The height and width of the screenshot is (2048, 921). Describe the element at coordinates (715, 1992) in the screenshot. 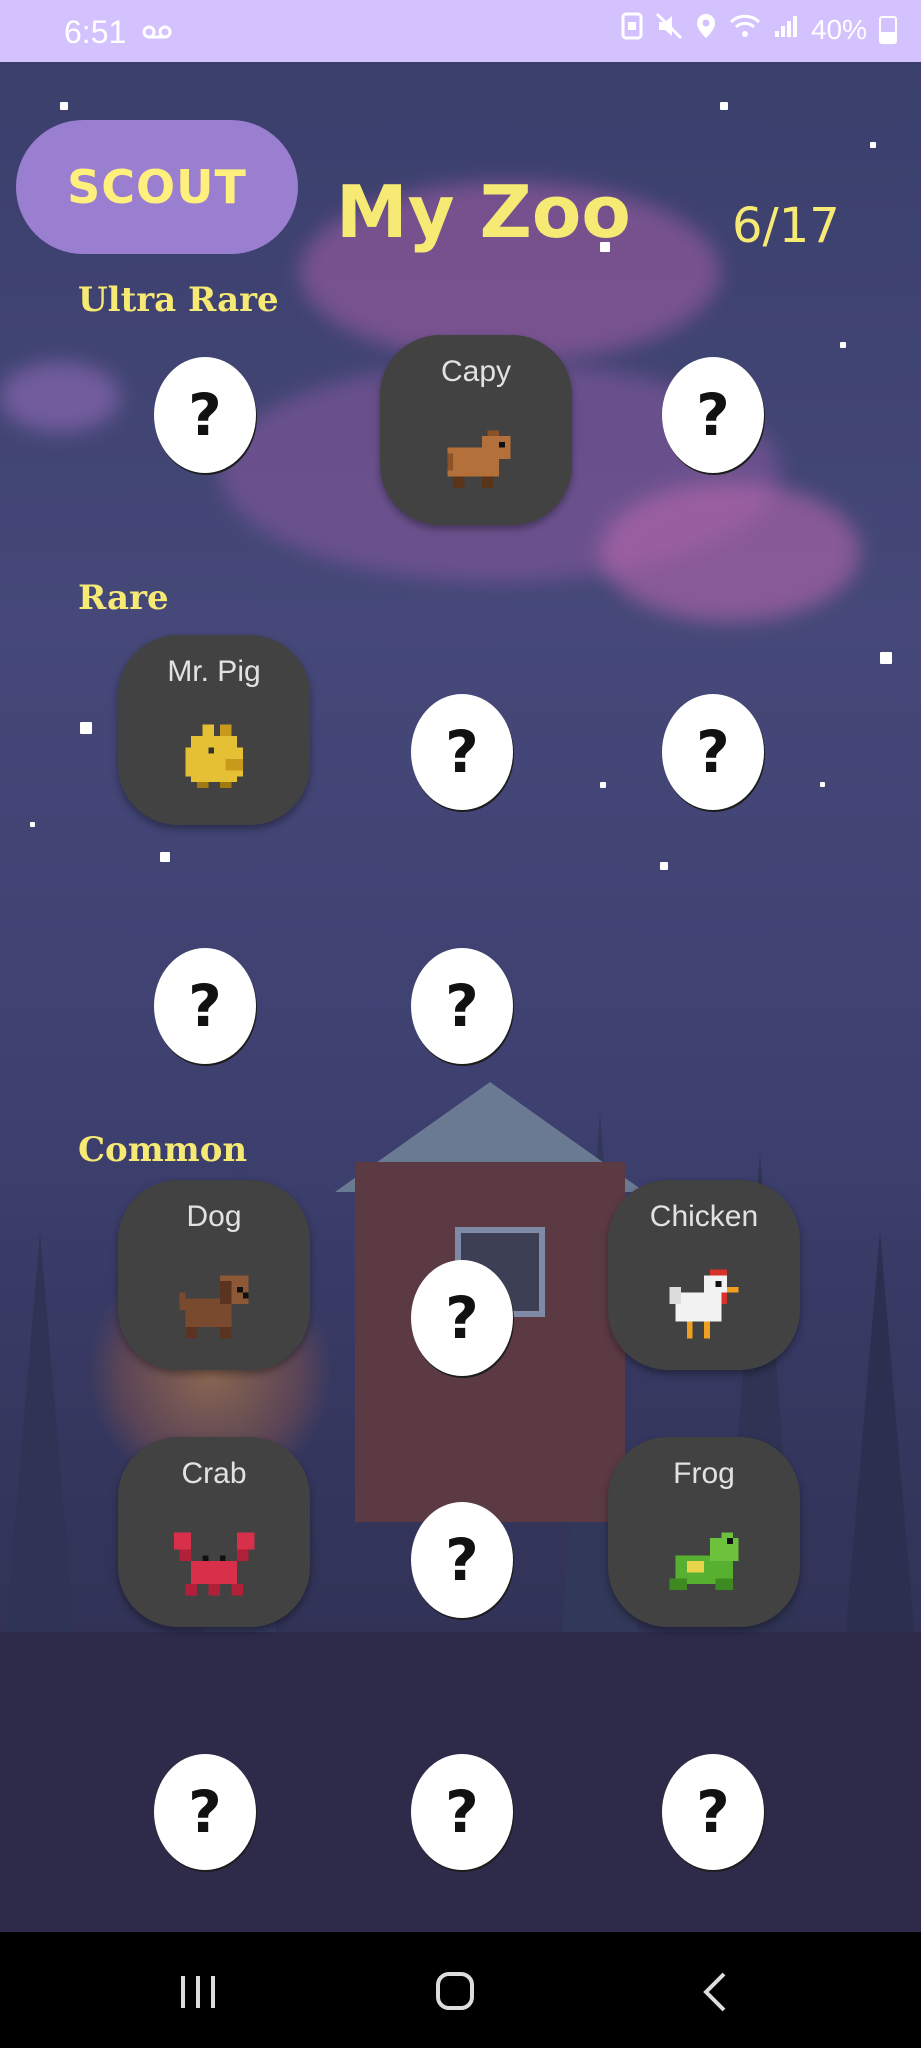

I see `back-button` at that location.